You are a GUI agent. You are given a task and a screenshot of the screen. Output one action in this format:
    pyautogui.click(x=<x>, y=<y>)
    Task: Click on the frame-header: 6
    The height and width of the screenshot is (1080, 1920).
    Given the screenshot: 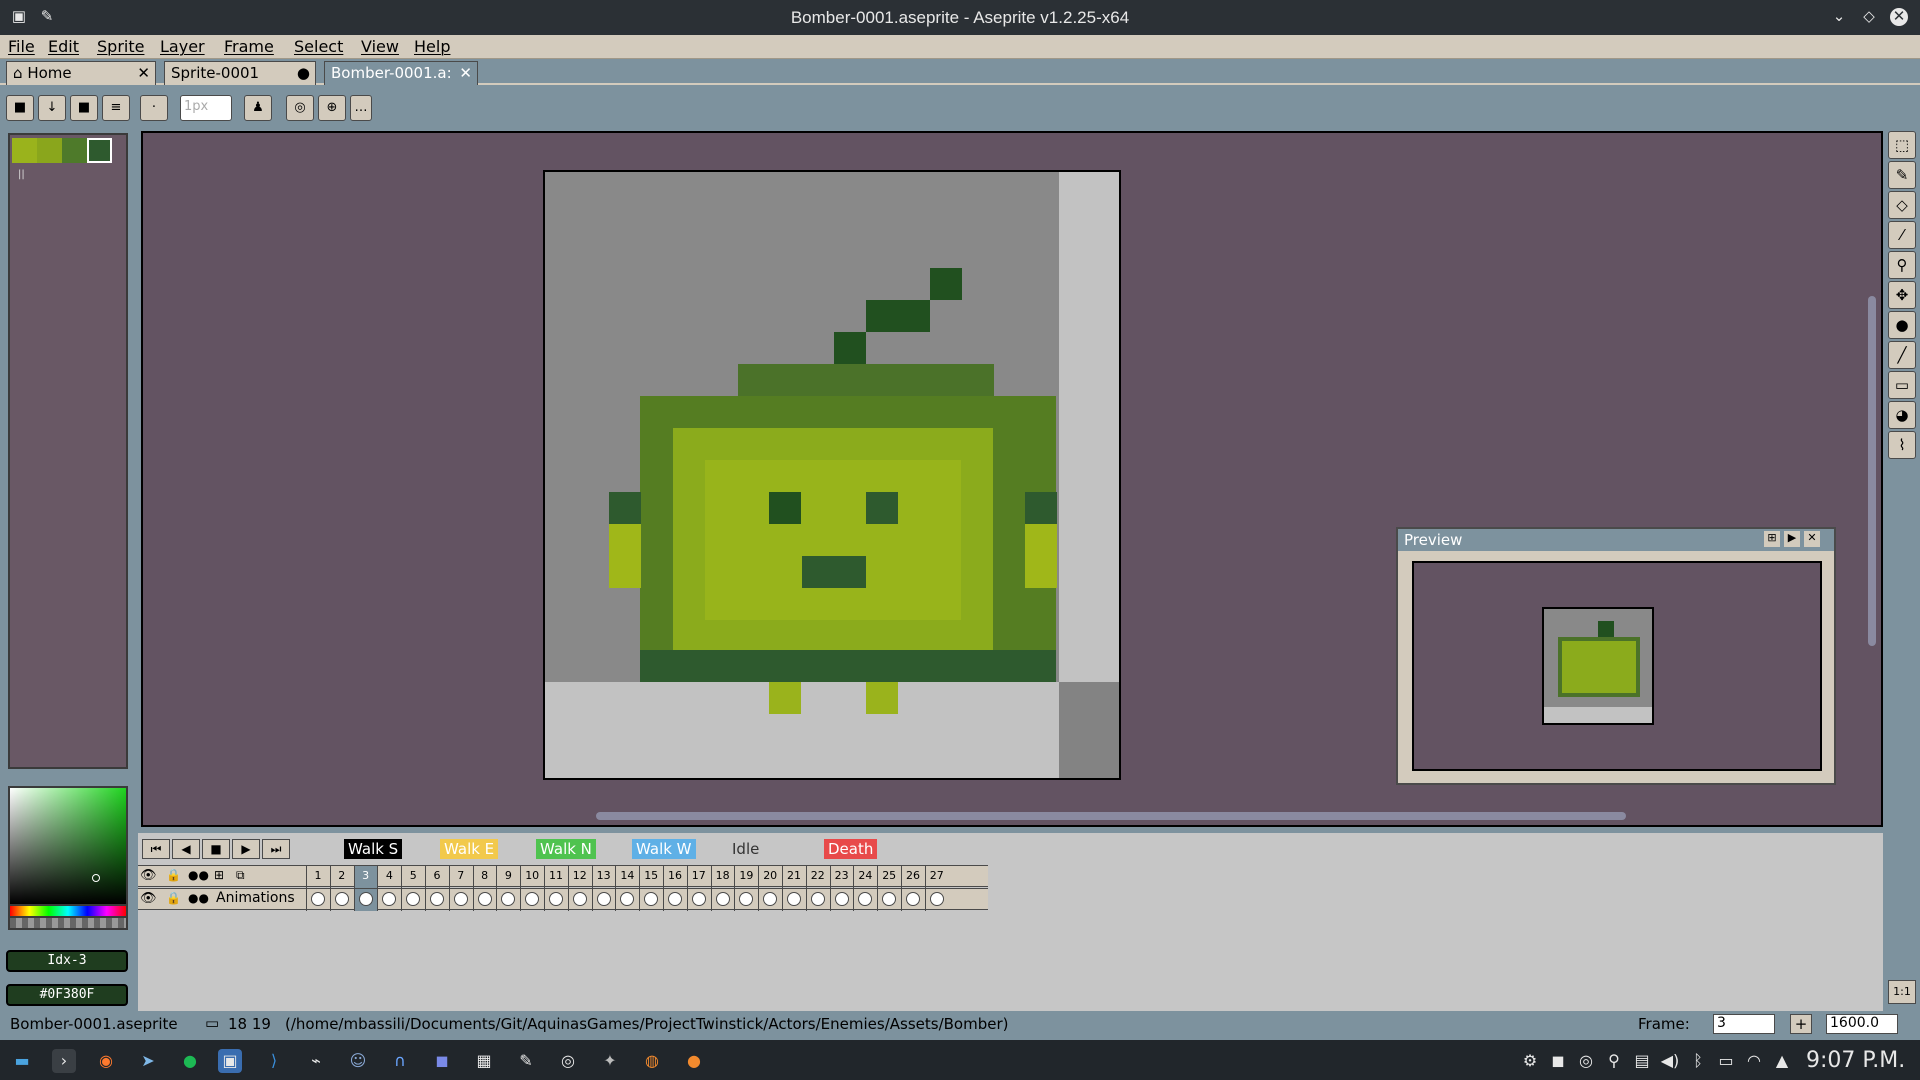 What is the action you would take?
    pyautogui.click(x=436, y=877)
    